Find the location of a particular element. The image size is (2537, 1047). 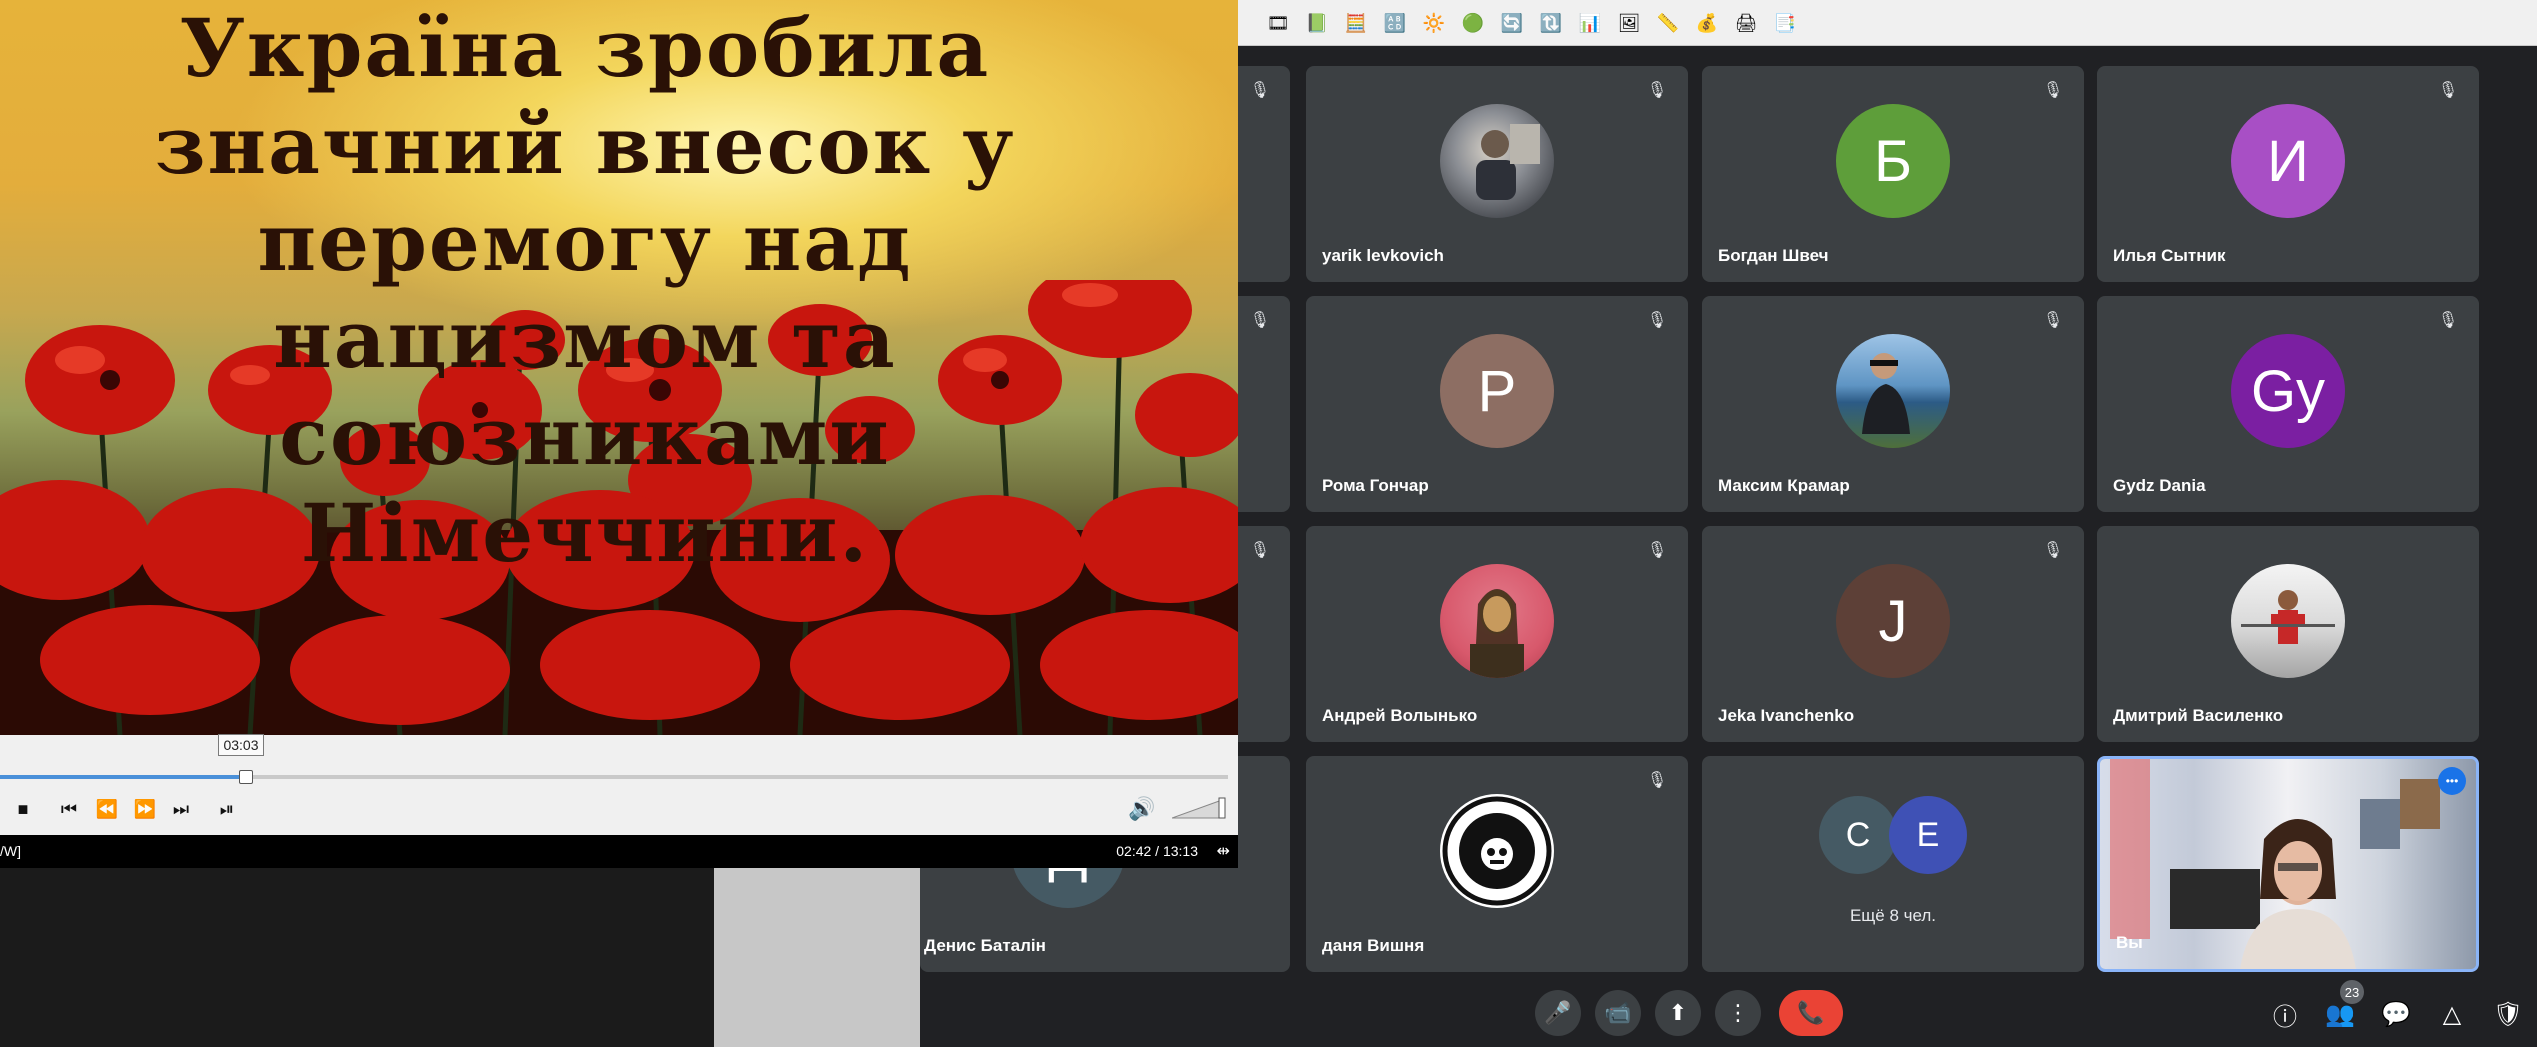

participant-tile: 🎙 Андрей Волынько is located at coordinates (1497, 634).